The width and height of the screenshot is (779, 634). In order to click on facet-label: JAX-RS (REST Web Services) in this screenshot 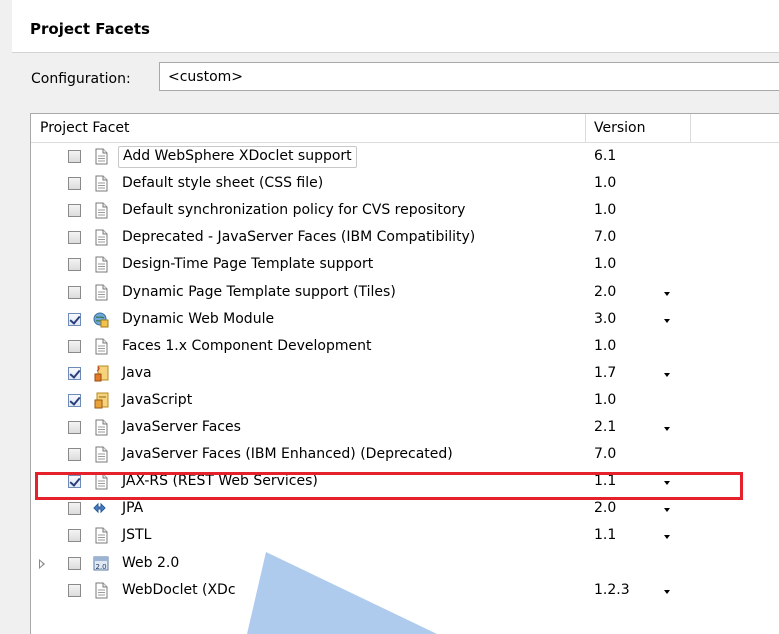, I will do `click(220, 481)`.